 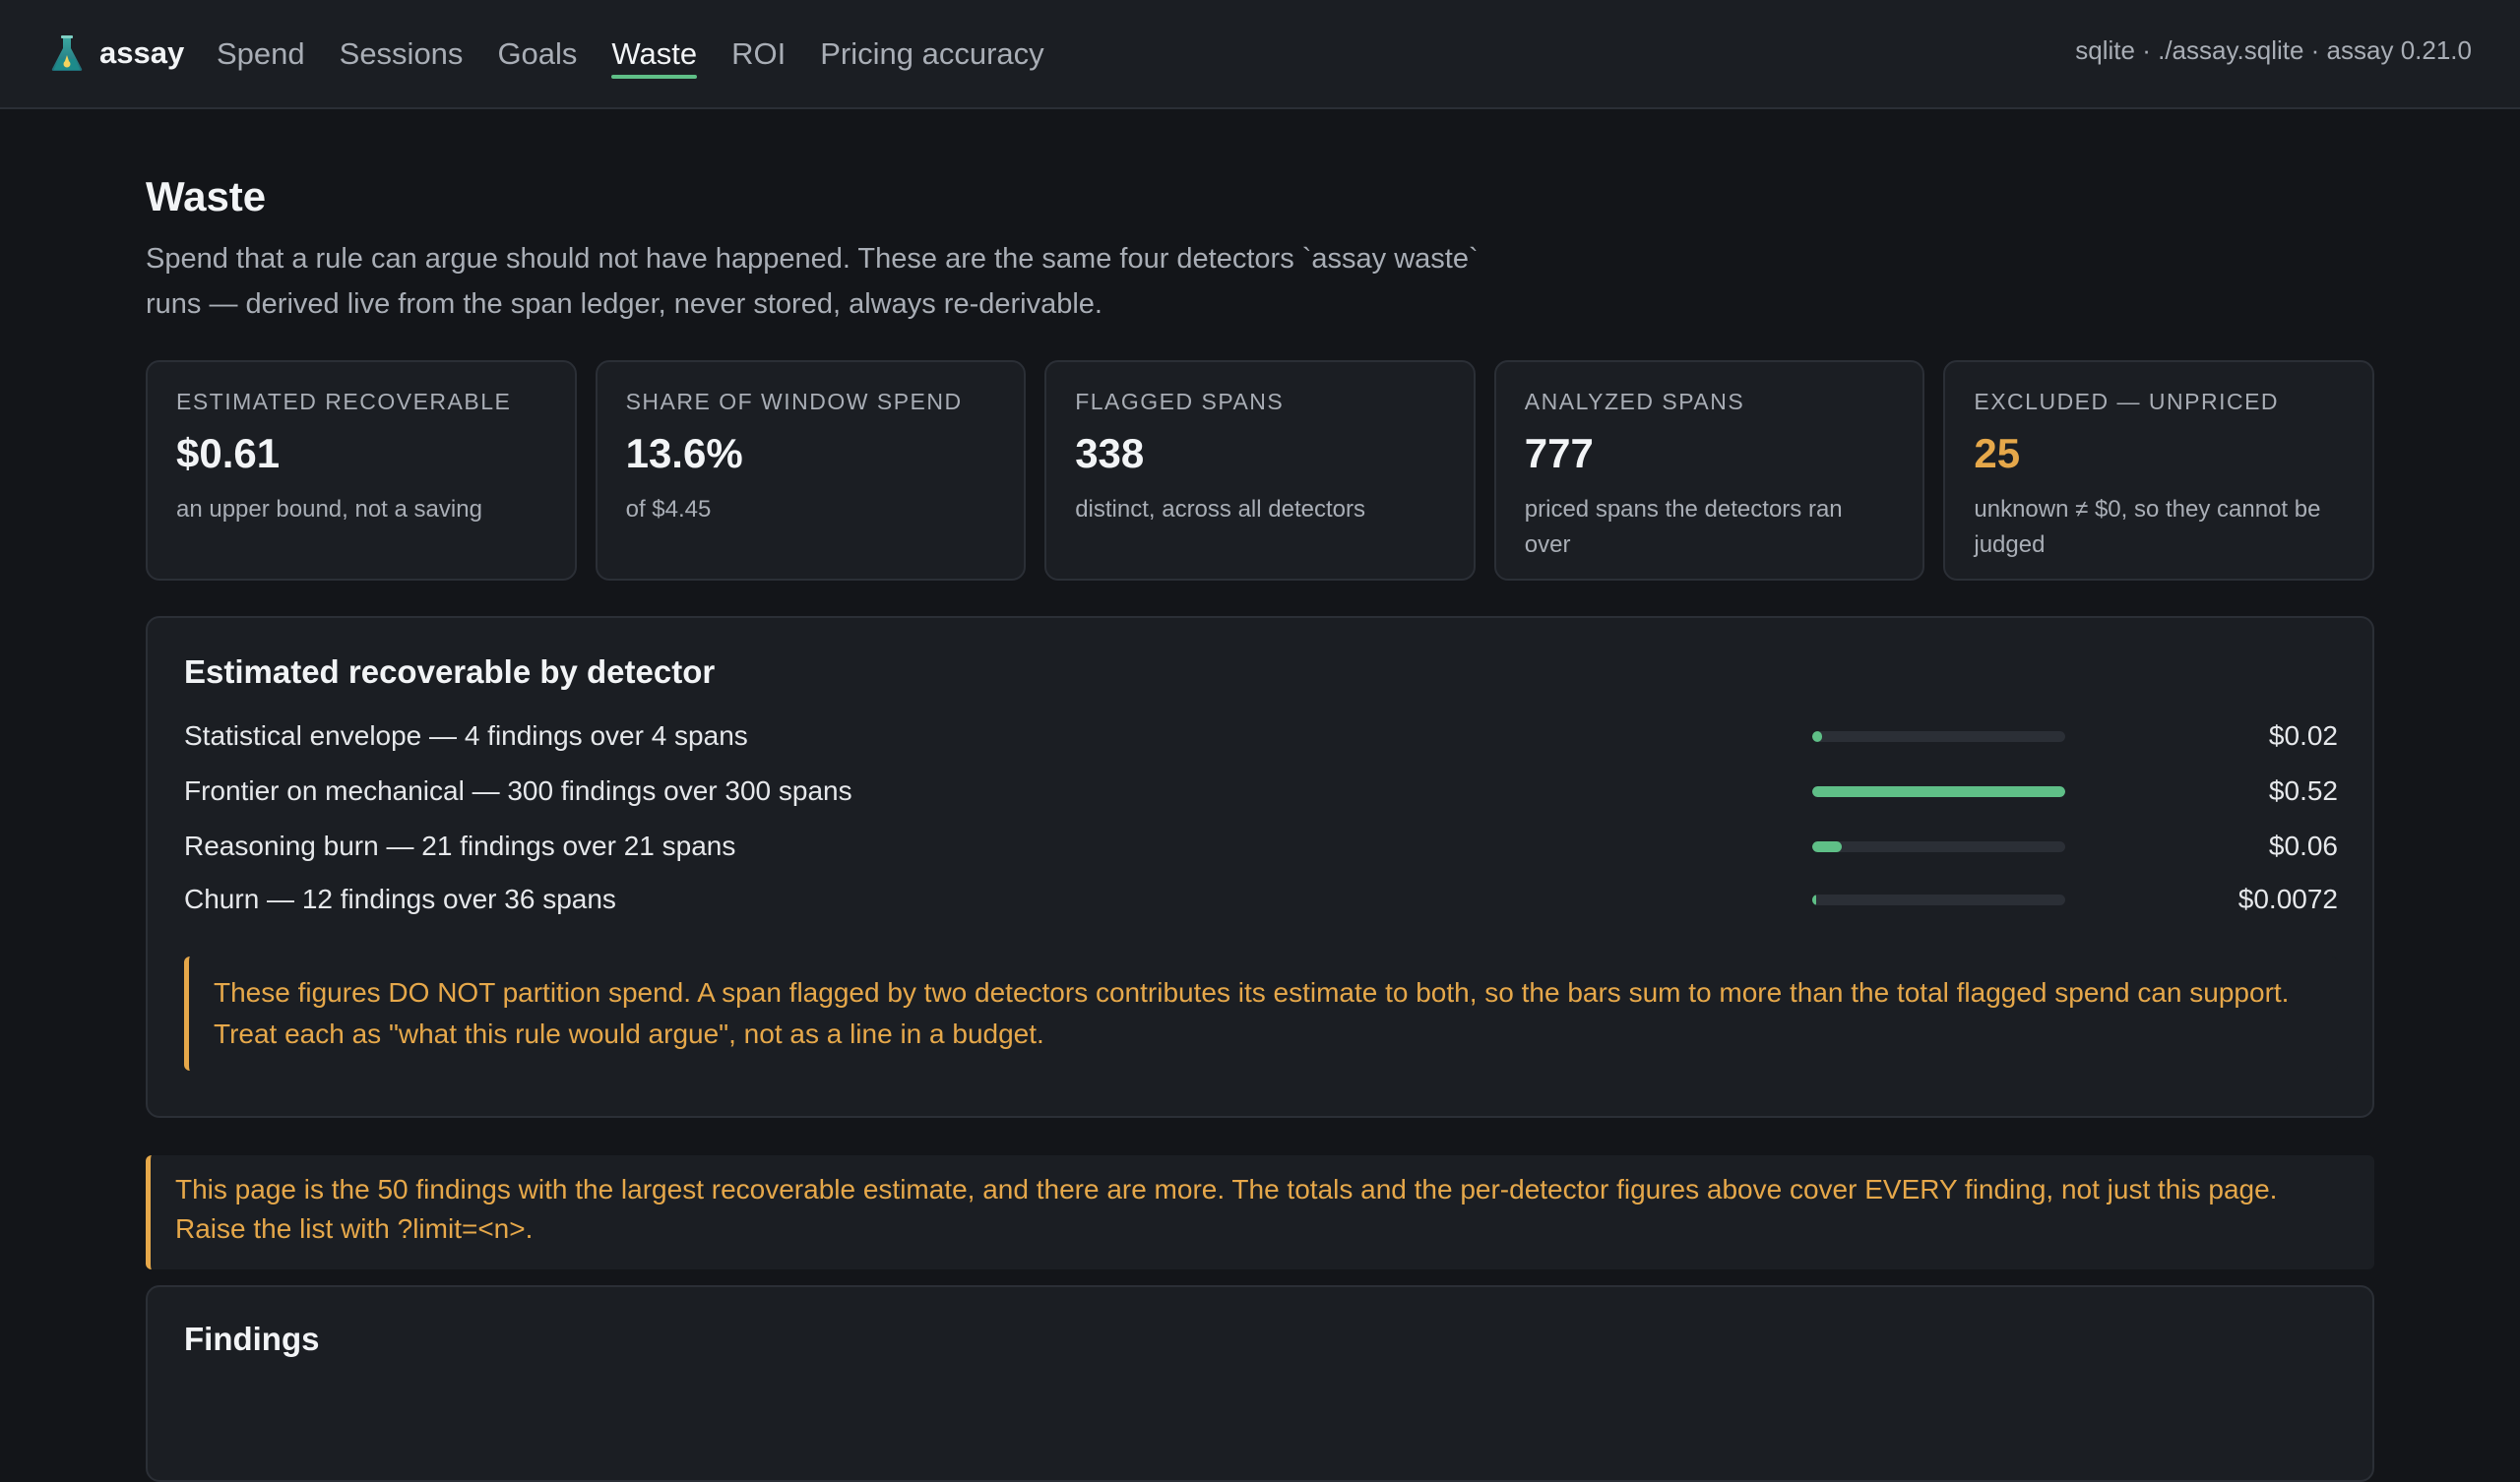 I want to click on stat-note: unknown ≠ $0, so they cannot be judged, so click(x=2147, y=527).